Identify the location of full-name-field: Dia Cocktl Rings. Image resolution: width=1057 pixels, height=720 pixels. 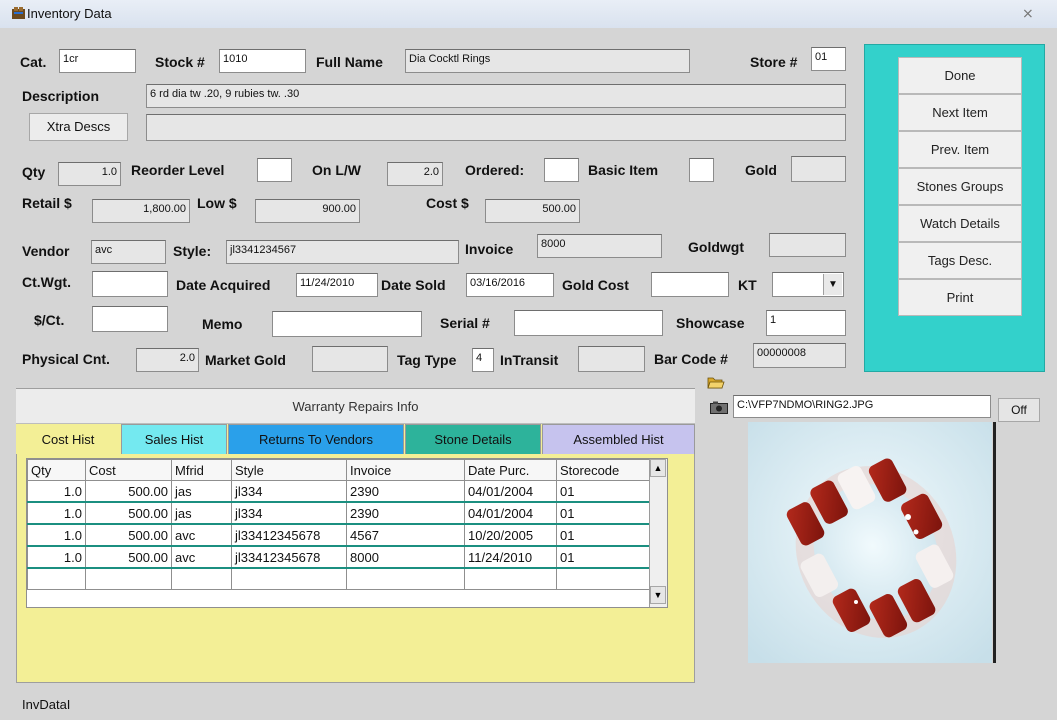
(547, 61).